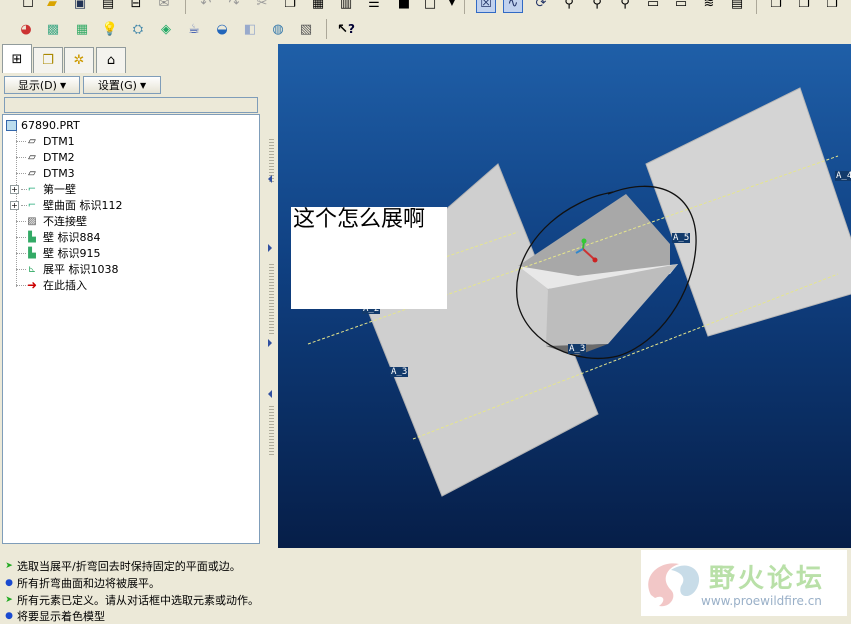 The image size is (851, 624). What do you see at coordinates (486, 6) in the screenshot?
I see `datum-display-icon: ☒` at bounding box center [486, 6].